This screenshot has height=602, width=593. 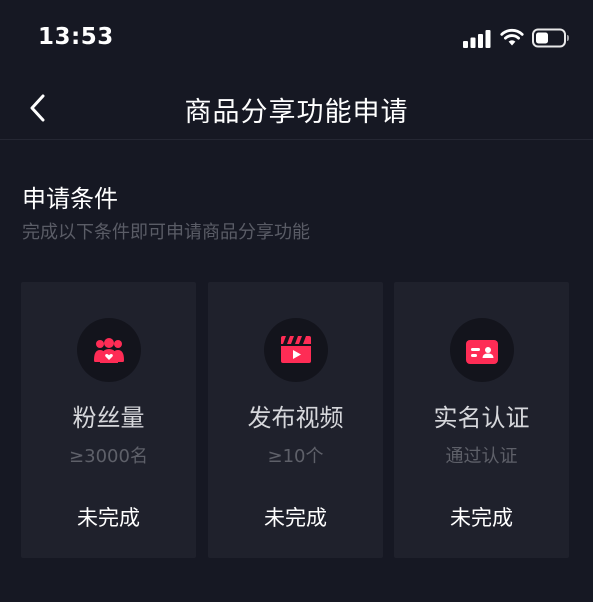 What do you see at coordinates (477, 39) in the screenshot?
I see `signal-icon` at bounding box center [477, 39].